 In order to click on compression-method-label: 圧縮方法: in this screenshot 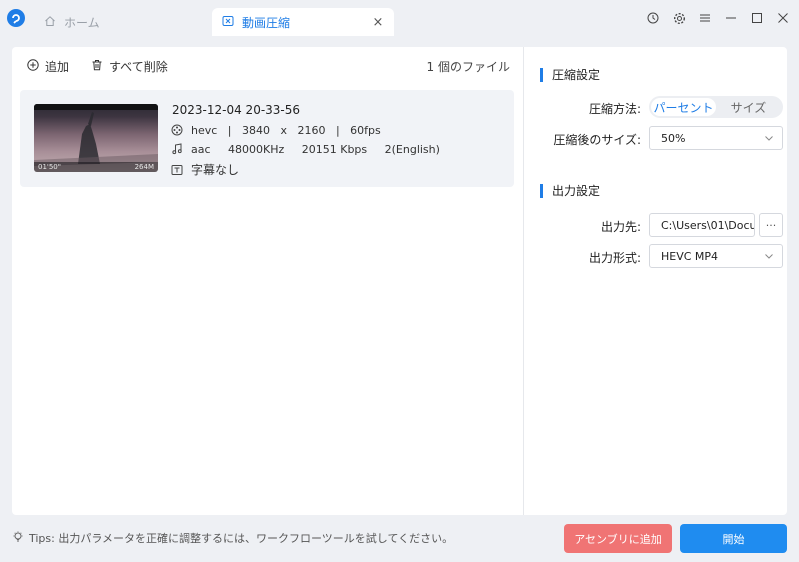, I will do `click(614, 109)`.